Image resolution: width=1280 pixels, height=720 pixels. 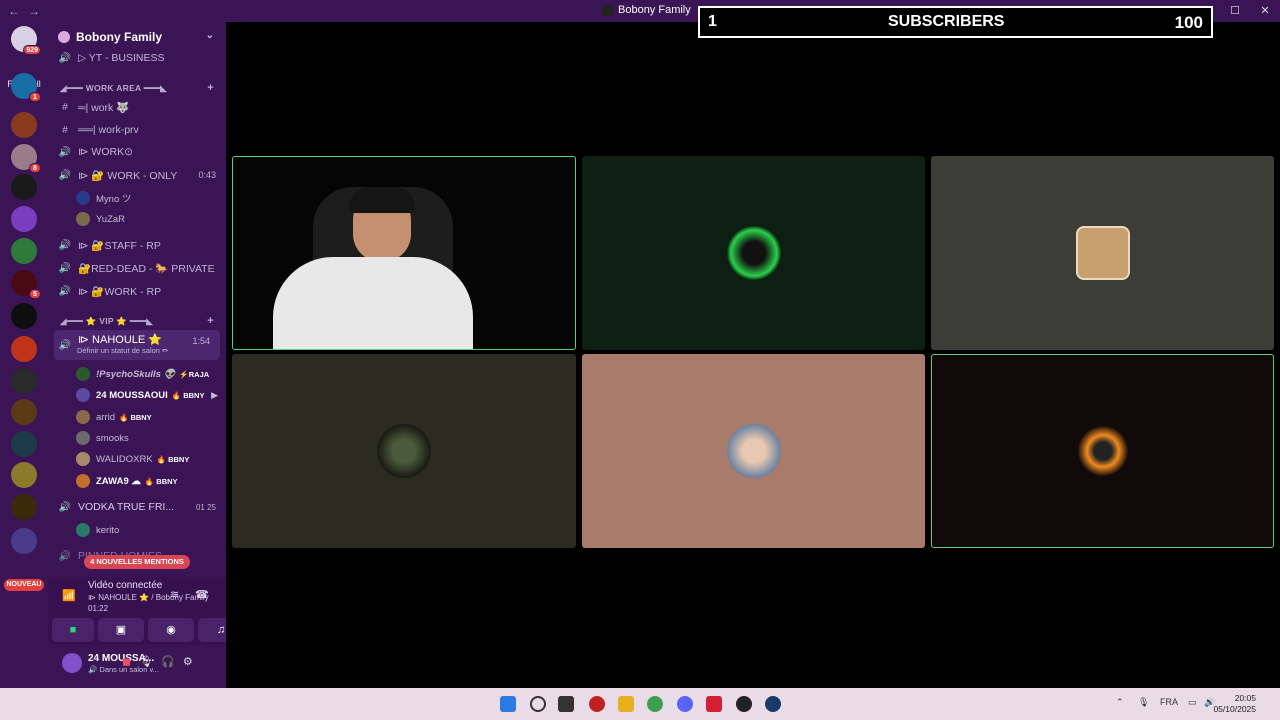 What do you see at coordinates (14, 11) in the screenshot?
I see `back-icon: ←` at bounding box center [14, 11].